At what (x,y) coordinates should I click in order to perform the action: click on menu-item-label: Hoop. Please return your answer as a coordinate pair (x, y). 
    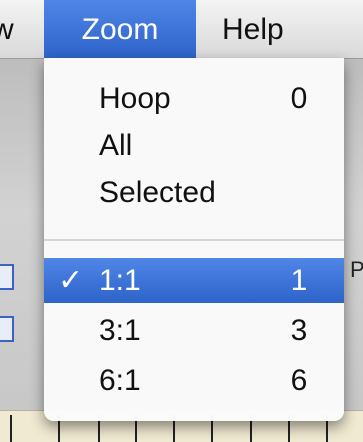
    Looking at the image, I should click on (135, 98).